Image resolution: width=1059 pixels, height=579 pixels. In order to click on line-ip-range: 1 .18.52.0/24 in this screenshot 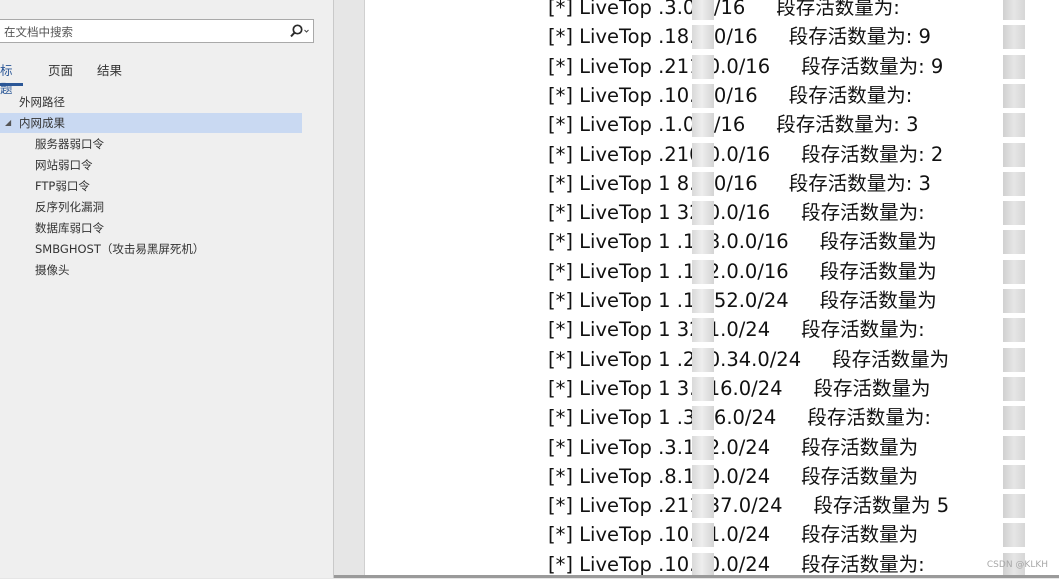, I will do `click(723, 300)`.